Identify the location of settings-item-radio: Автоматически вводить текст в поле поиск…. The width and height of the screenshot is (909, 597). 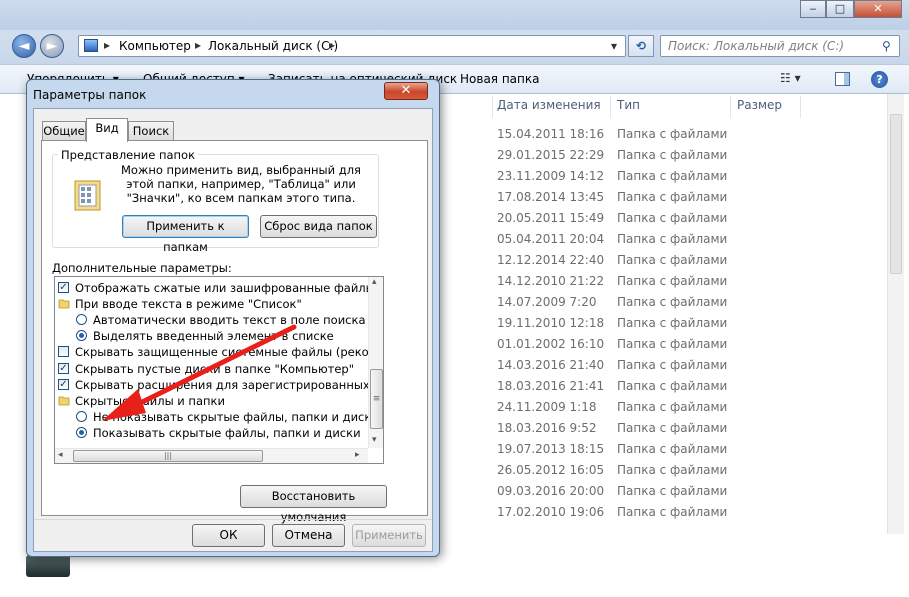
(210, 320).